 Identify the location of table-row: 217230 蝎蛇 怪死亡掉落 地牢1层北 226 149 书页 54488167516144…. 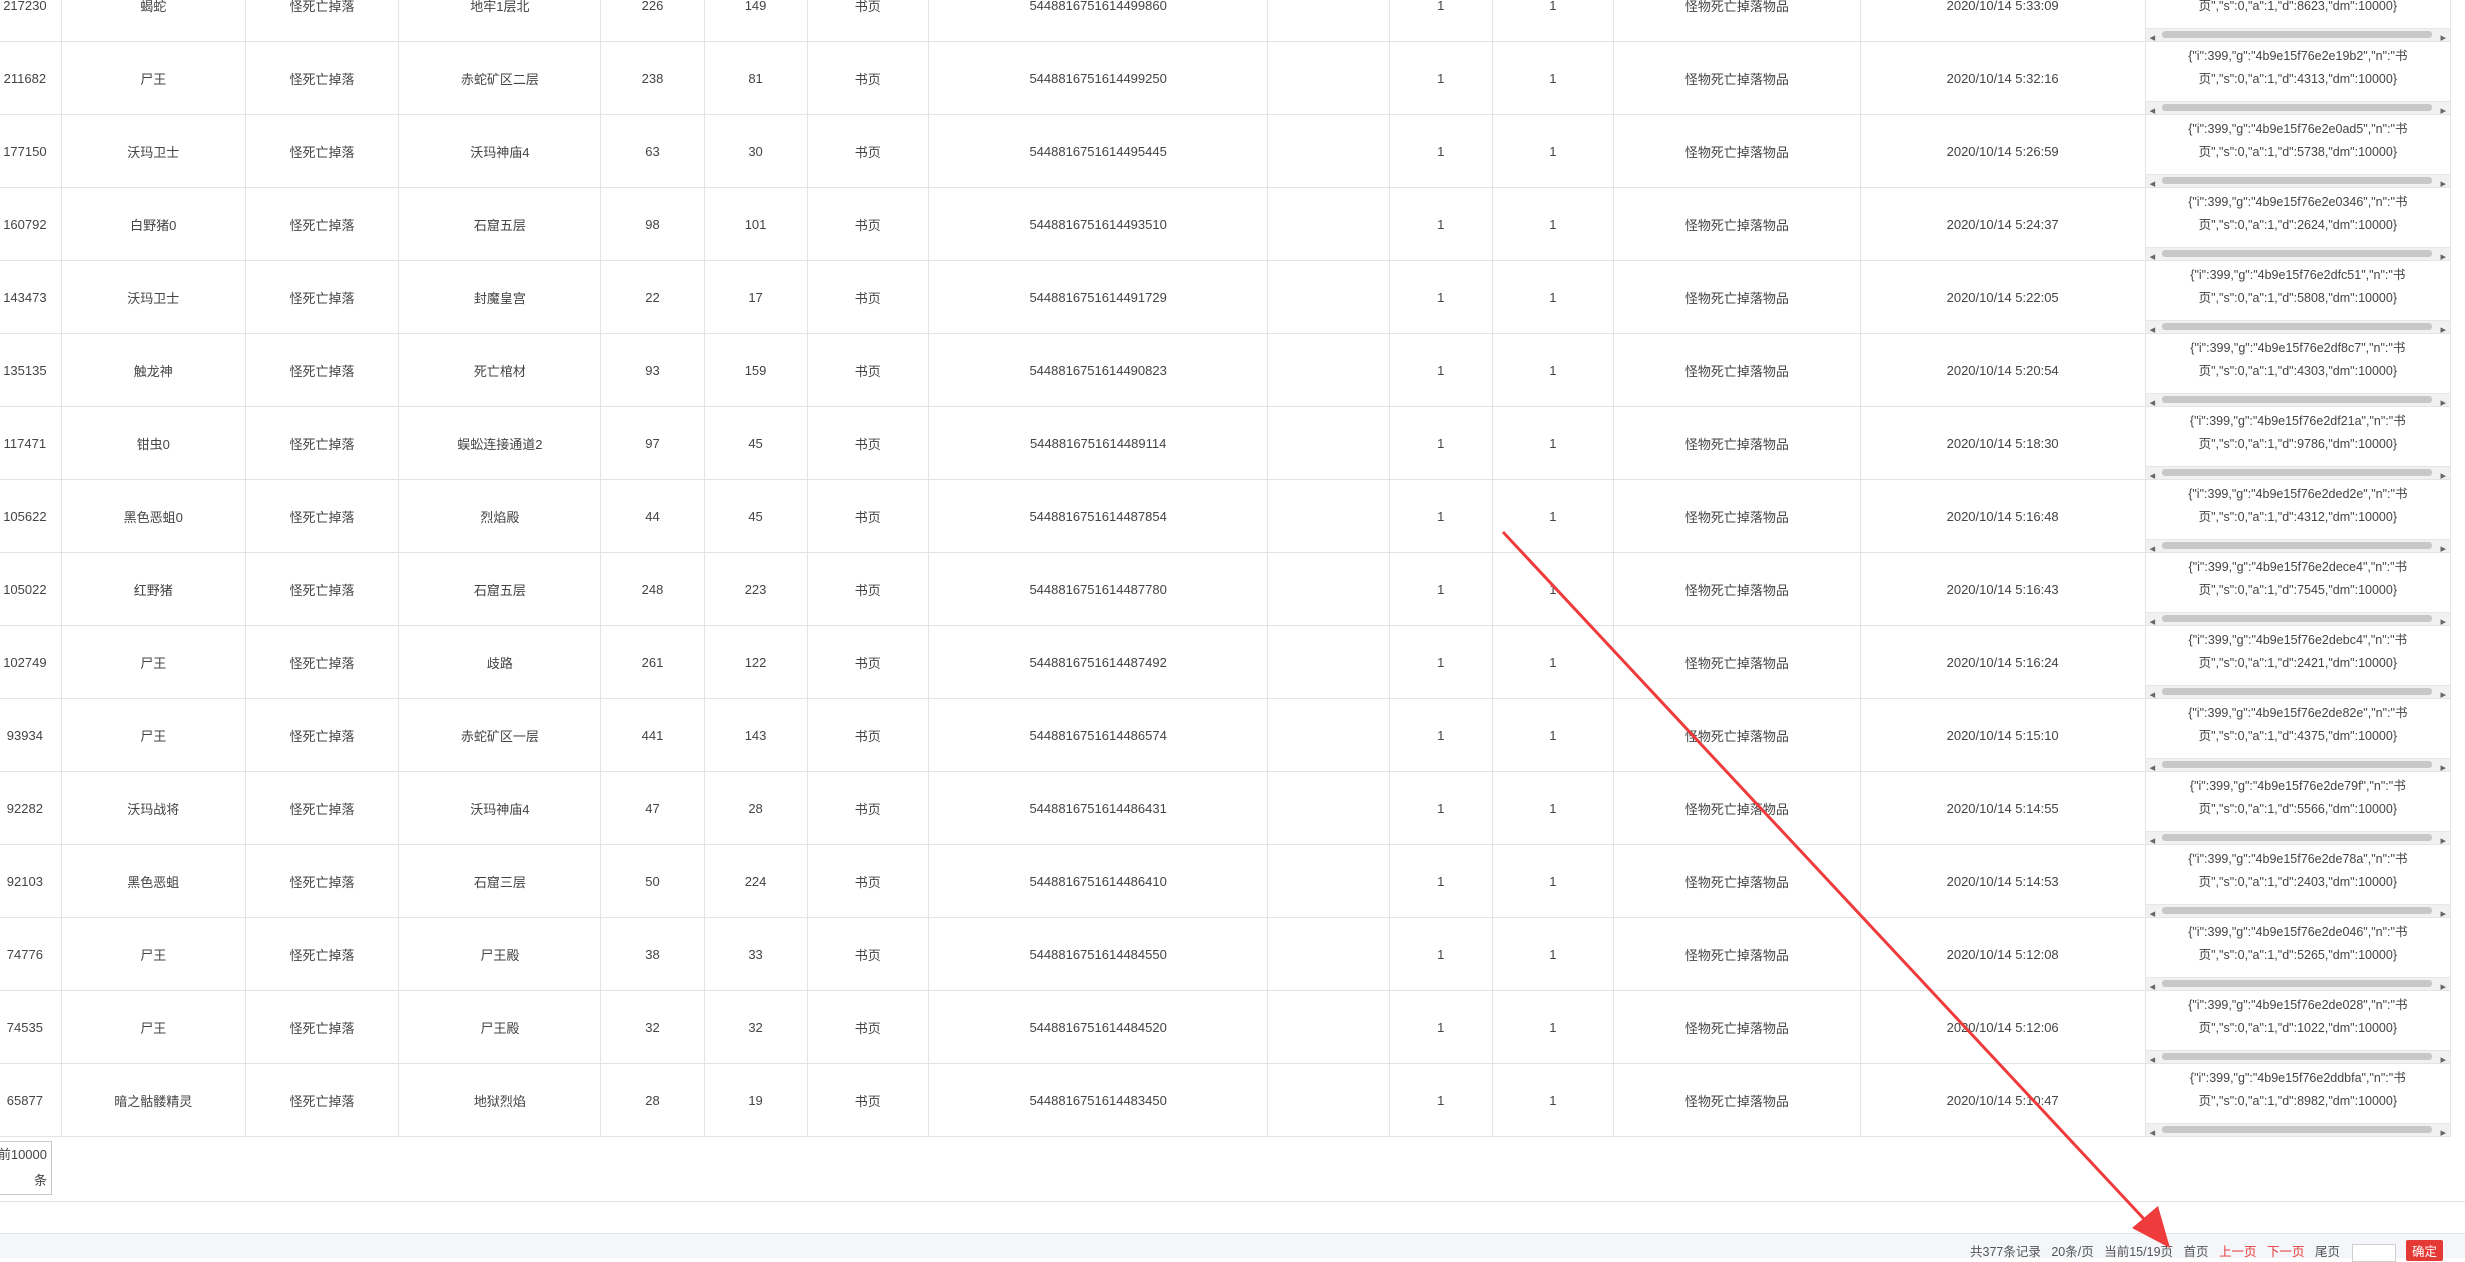
(1226, 21).